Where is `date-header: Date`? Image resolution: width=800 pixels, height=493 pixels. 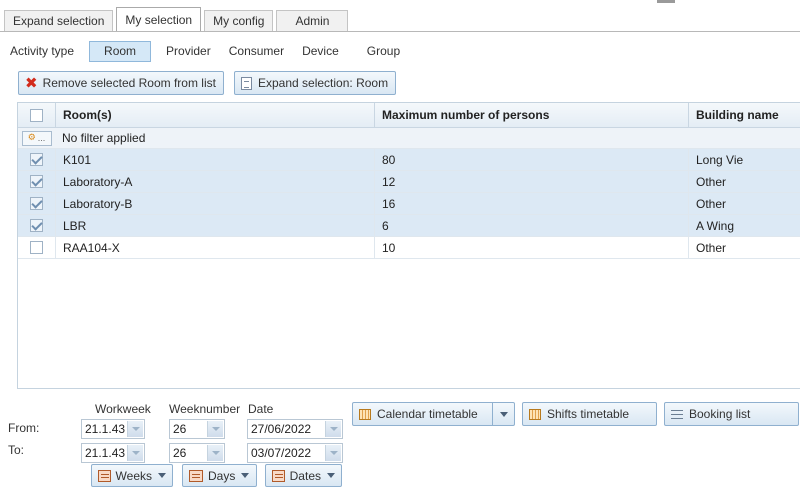
date-header: Date is located at coordinates (261, 409).